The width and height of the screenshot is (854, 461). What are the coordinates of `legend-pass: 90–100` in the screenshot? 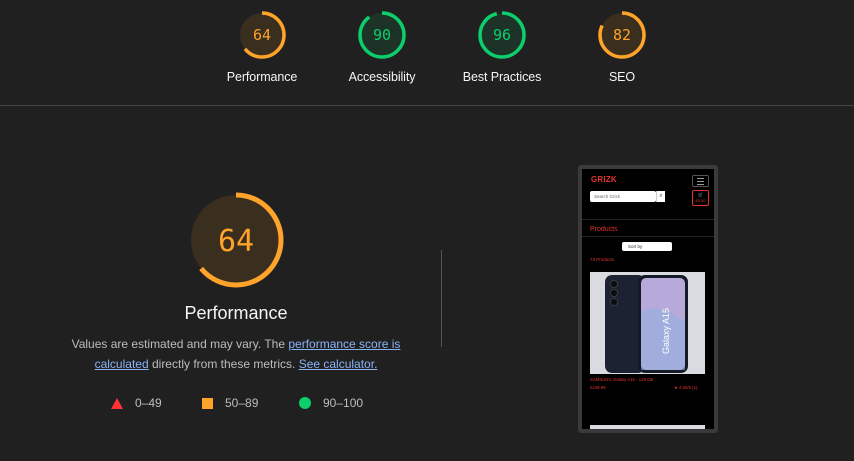 It's located at (331, 403).